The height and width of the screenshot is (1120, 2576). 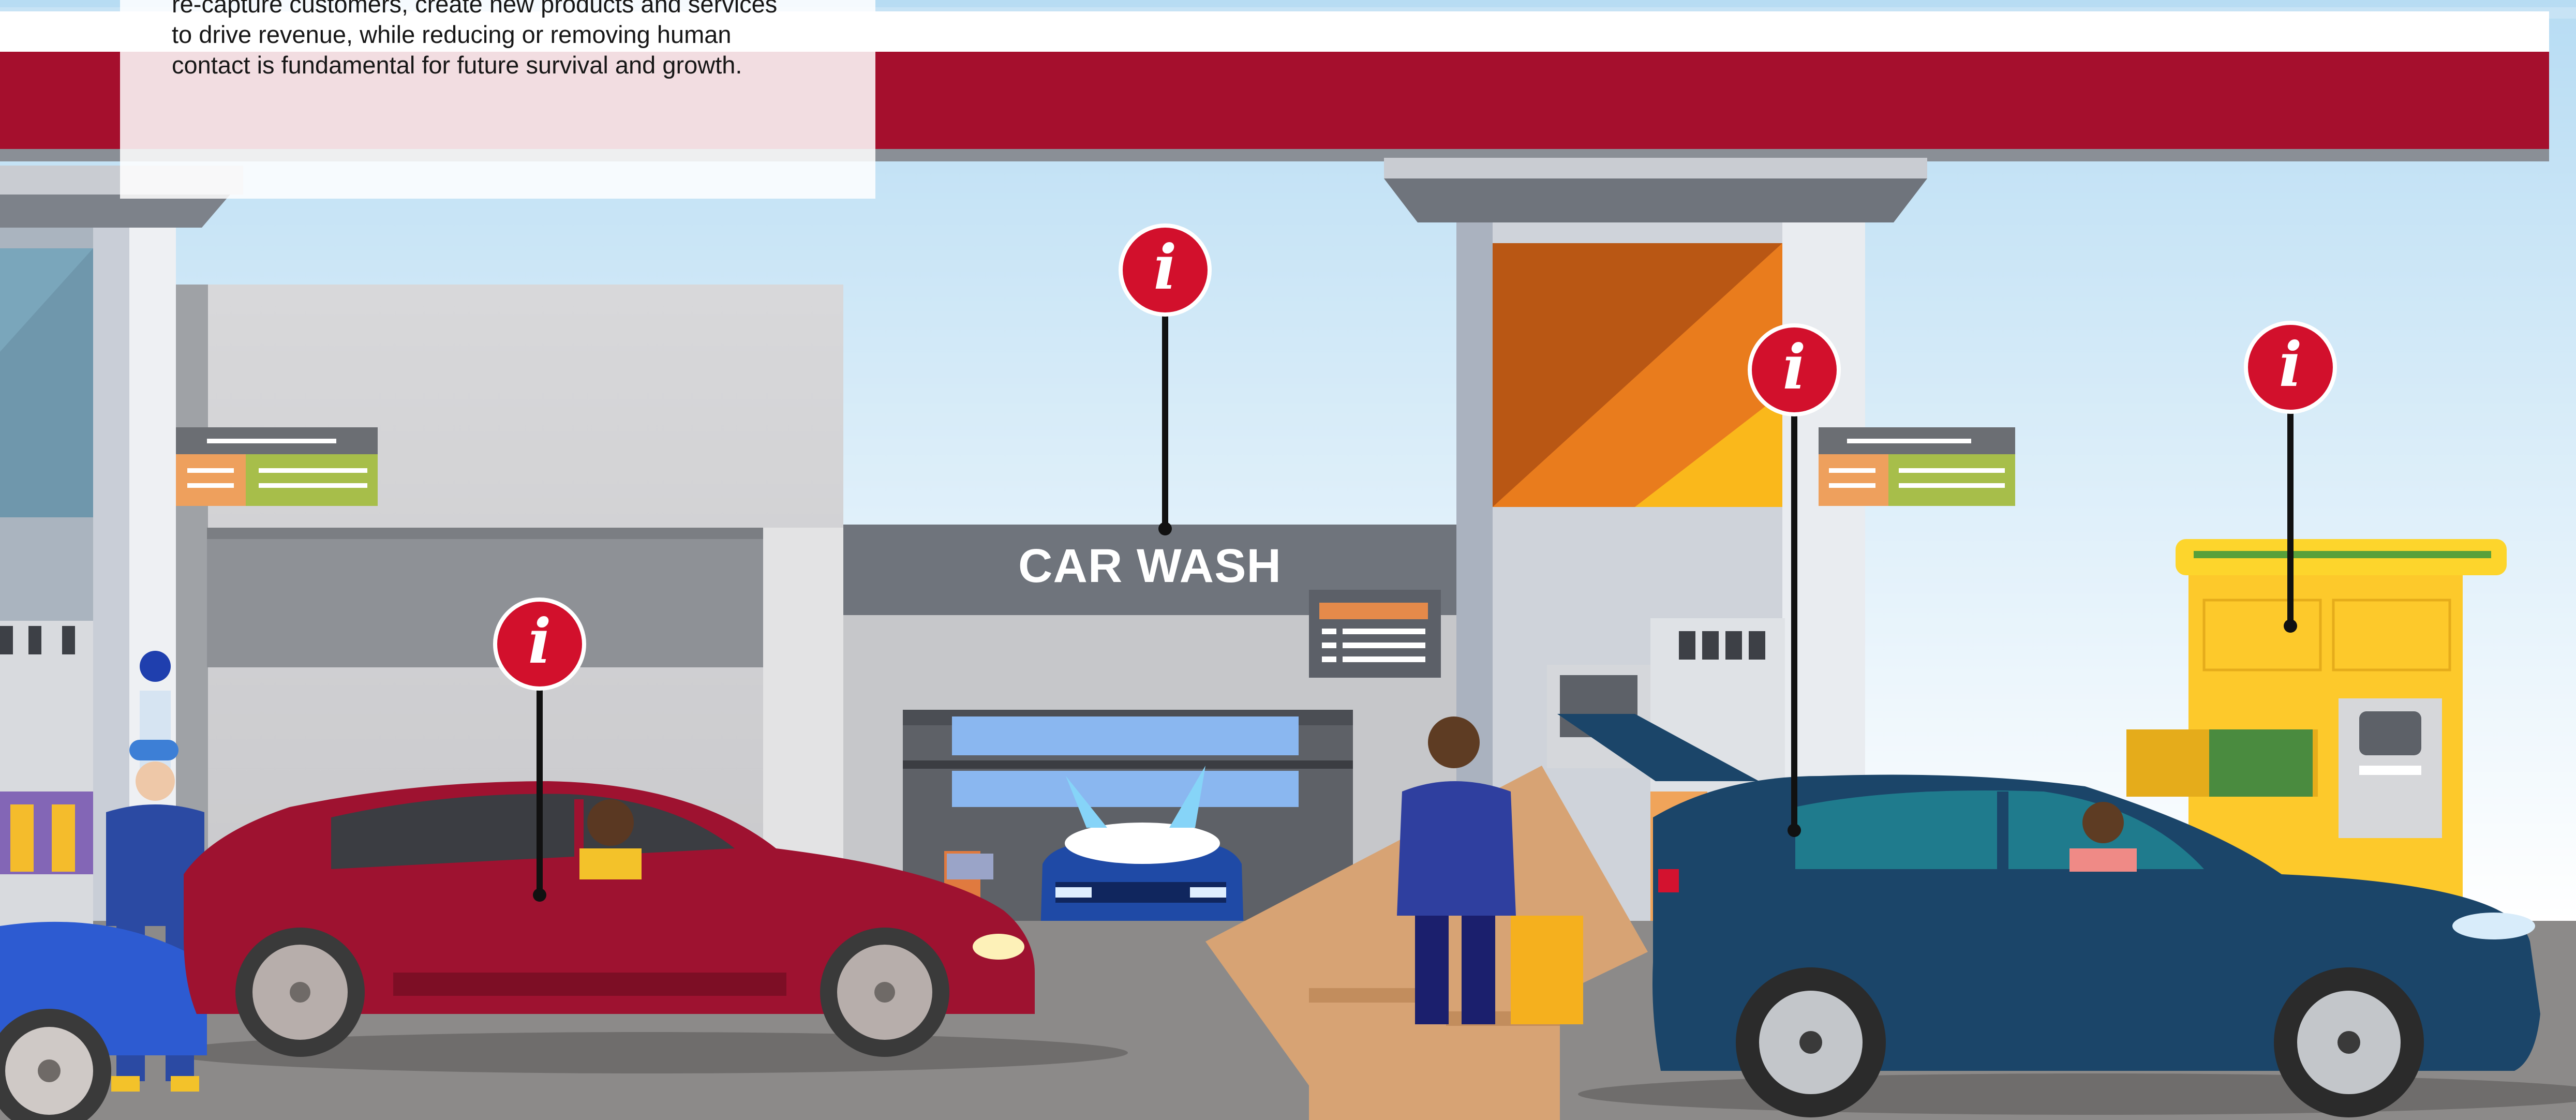 What do you see at coordinates (1917, 466) in the screenshot?
I see `price-sign-right` at bounding box center [1917, 466].